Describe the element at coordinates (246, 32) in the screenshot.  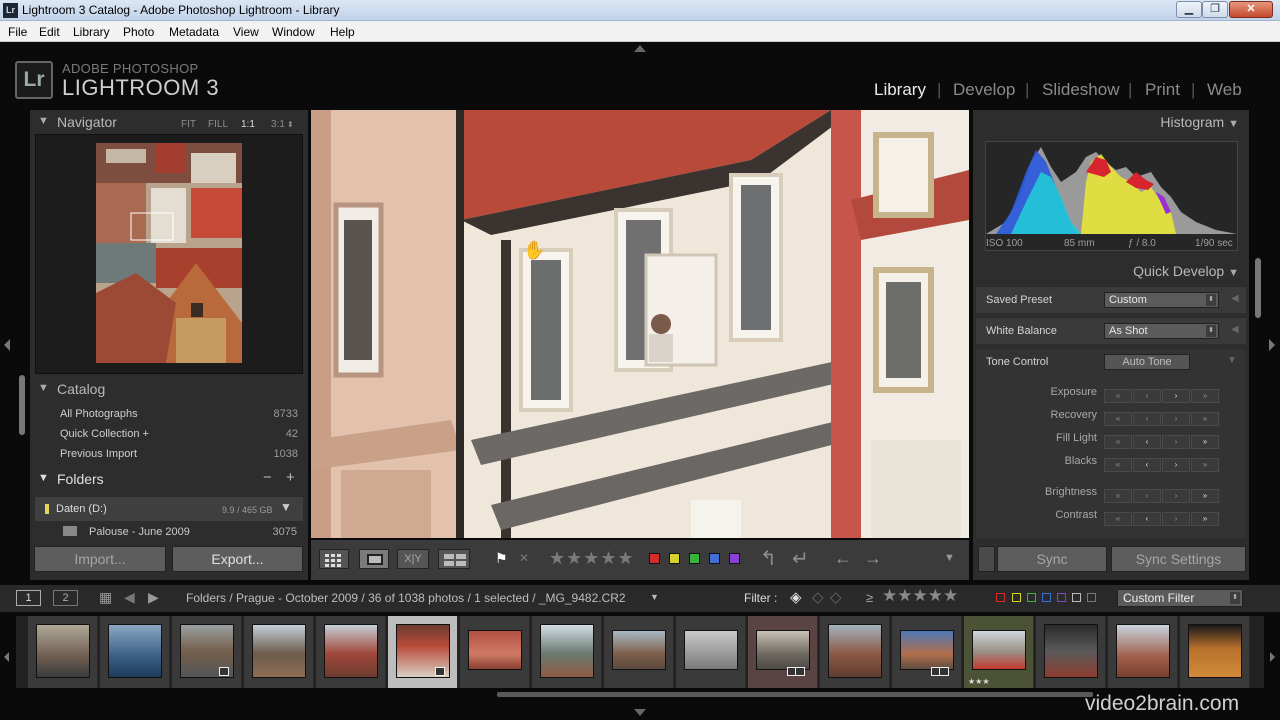
I see `menu-view: View` at that location.